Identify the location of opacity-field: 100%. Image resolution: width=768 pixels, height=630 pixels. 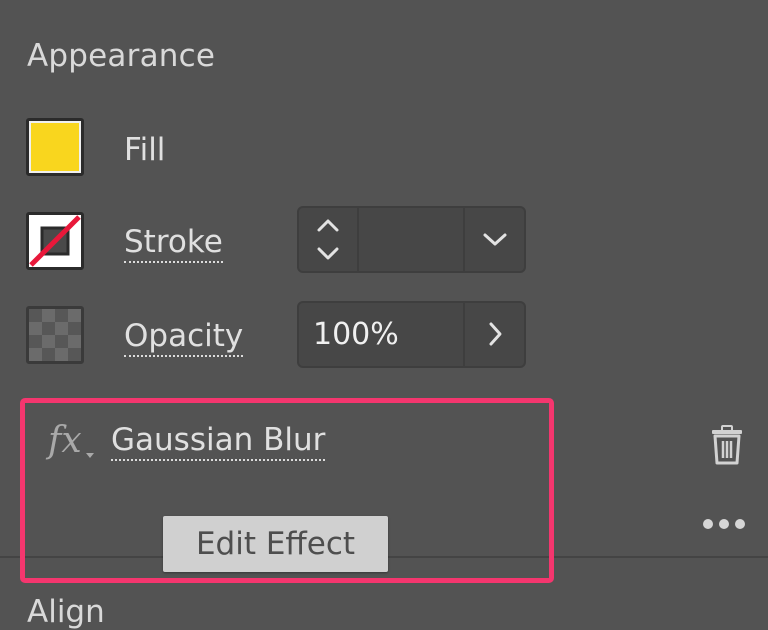
(411, 334).